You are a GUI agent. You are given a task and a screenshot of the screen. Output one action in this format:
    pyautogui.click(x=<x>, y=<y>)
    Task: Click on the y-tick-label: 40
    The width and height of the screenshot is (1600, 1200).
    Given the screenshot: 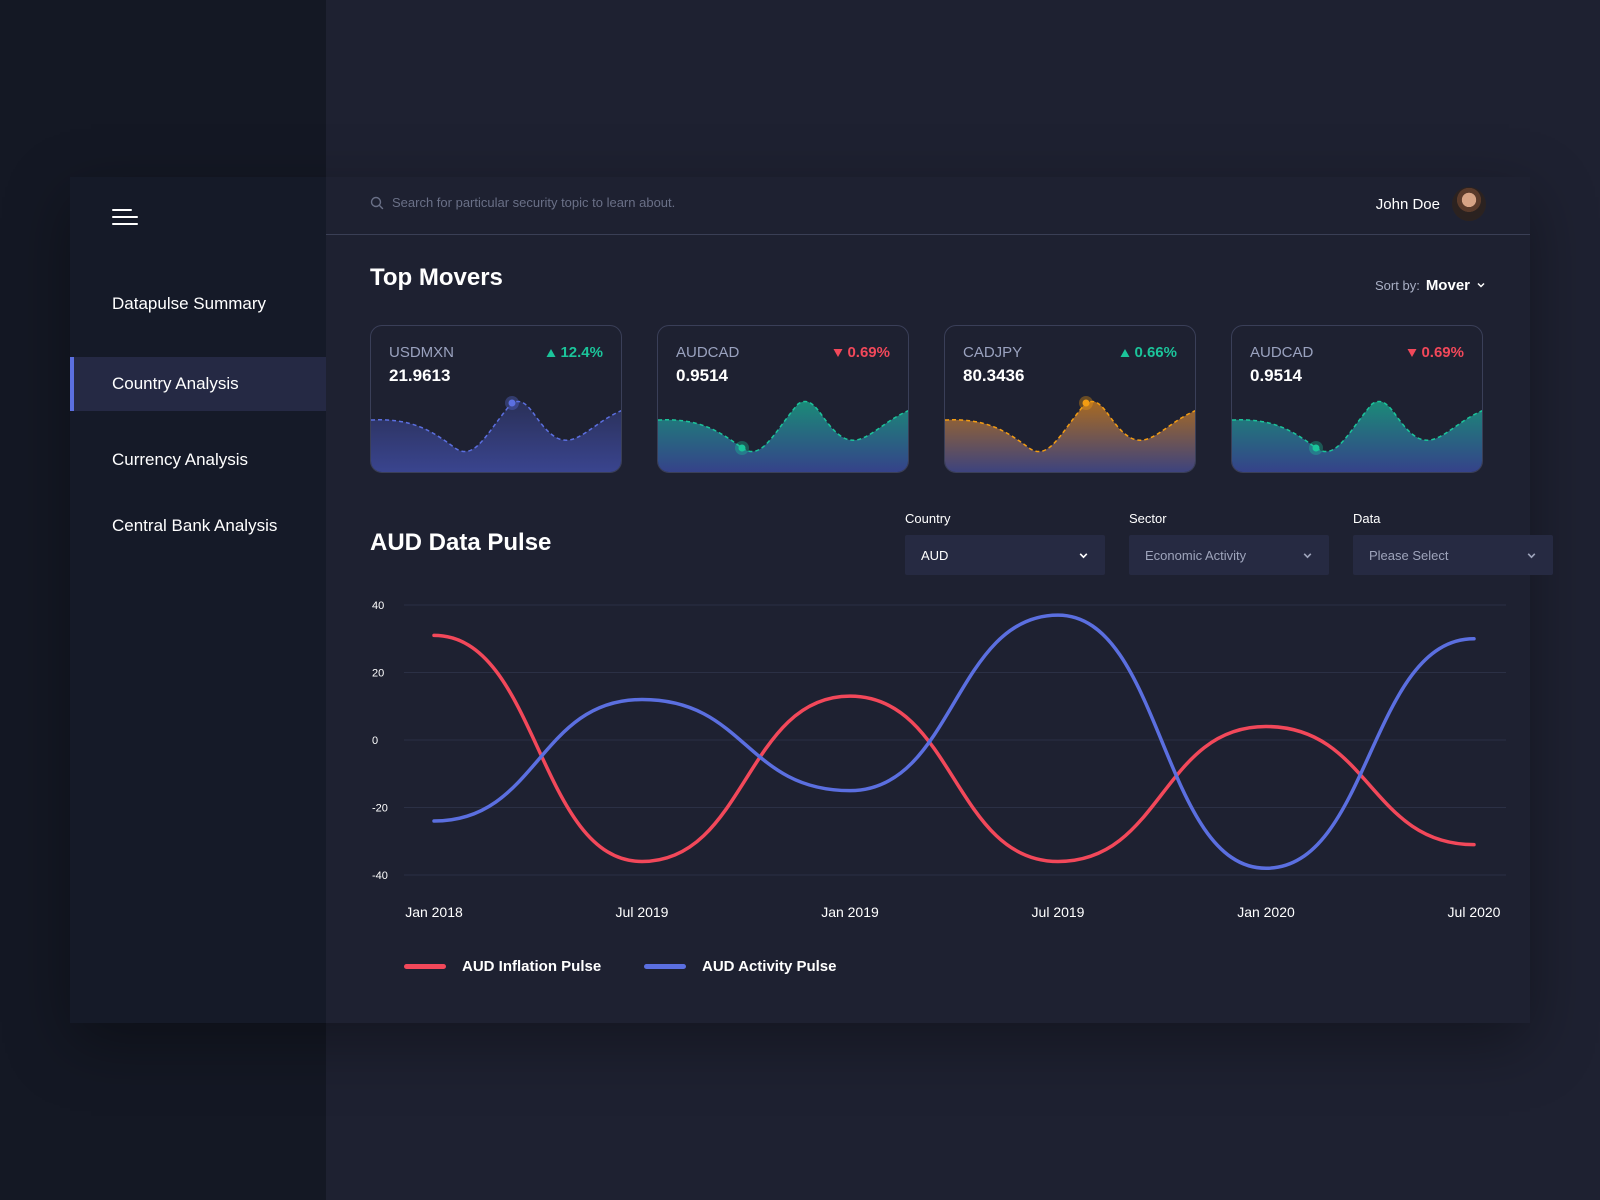 What is the action you would take?
    pyautogui.click(x=378, y=606)
    